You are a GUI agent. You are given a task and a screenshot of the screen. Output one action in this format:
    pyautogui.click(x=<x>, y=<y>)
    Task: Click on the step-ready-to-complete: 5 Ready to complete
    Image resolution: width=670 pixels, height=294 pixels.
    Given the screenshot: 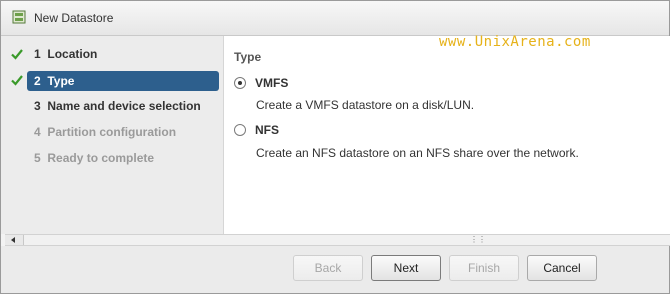 What is the action you would take?
    pyautogui.click(x=123, y=158)
    